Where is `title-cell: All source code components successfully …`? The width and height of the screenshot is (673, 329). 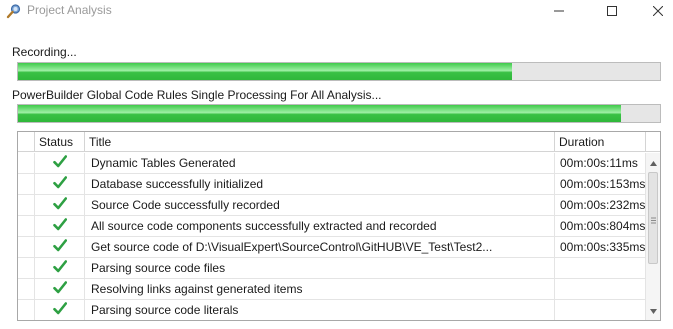
title-cell: All source code components successfully … is located at coordinates (319, 226).